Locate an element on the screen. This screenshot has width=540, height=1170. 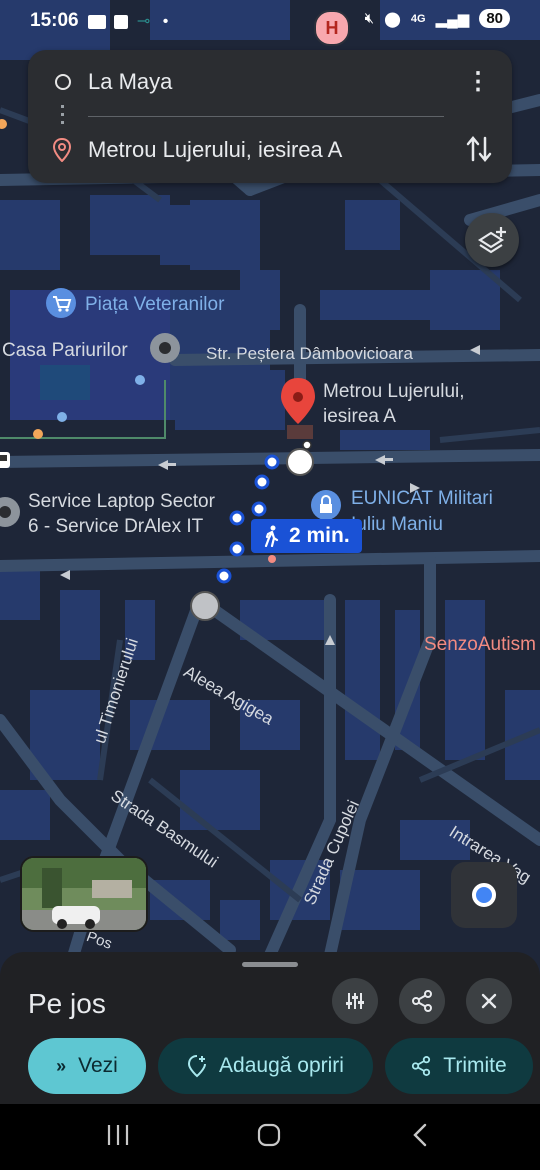
status-time: 15:06 is located at coordinates (54, 20).